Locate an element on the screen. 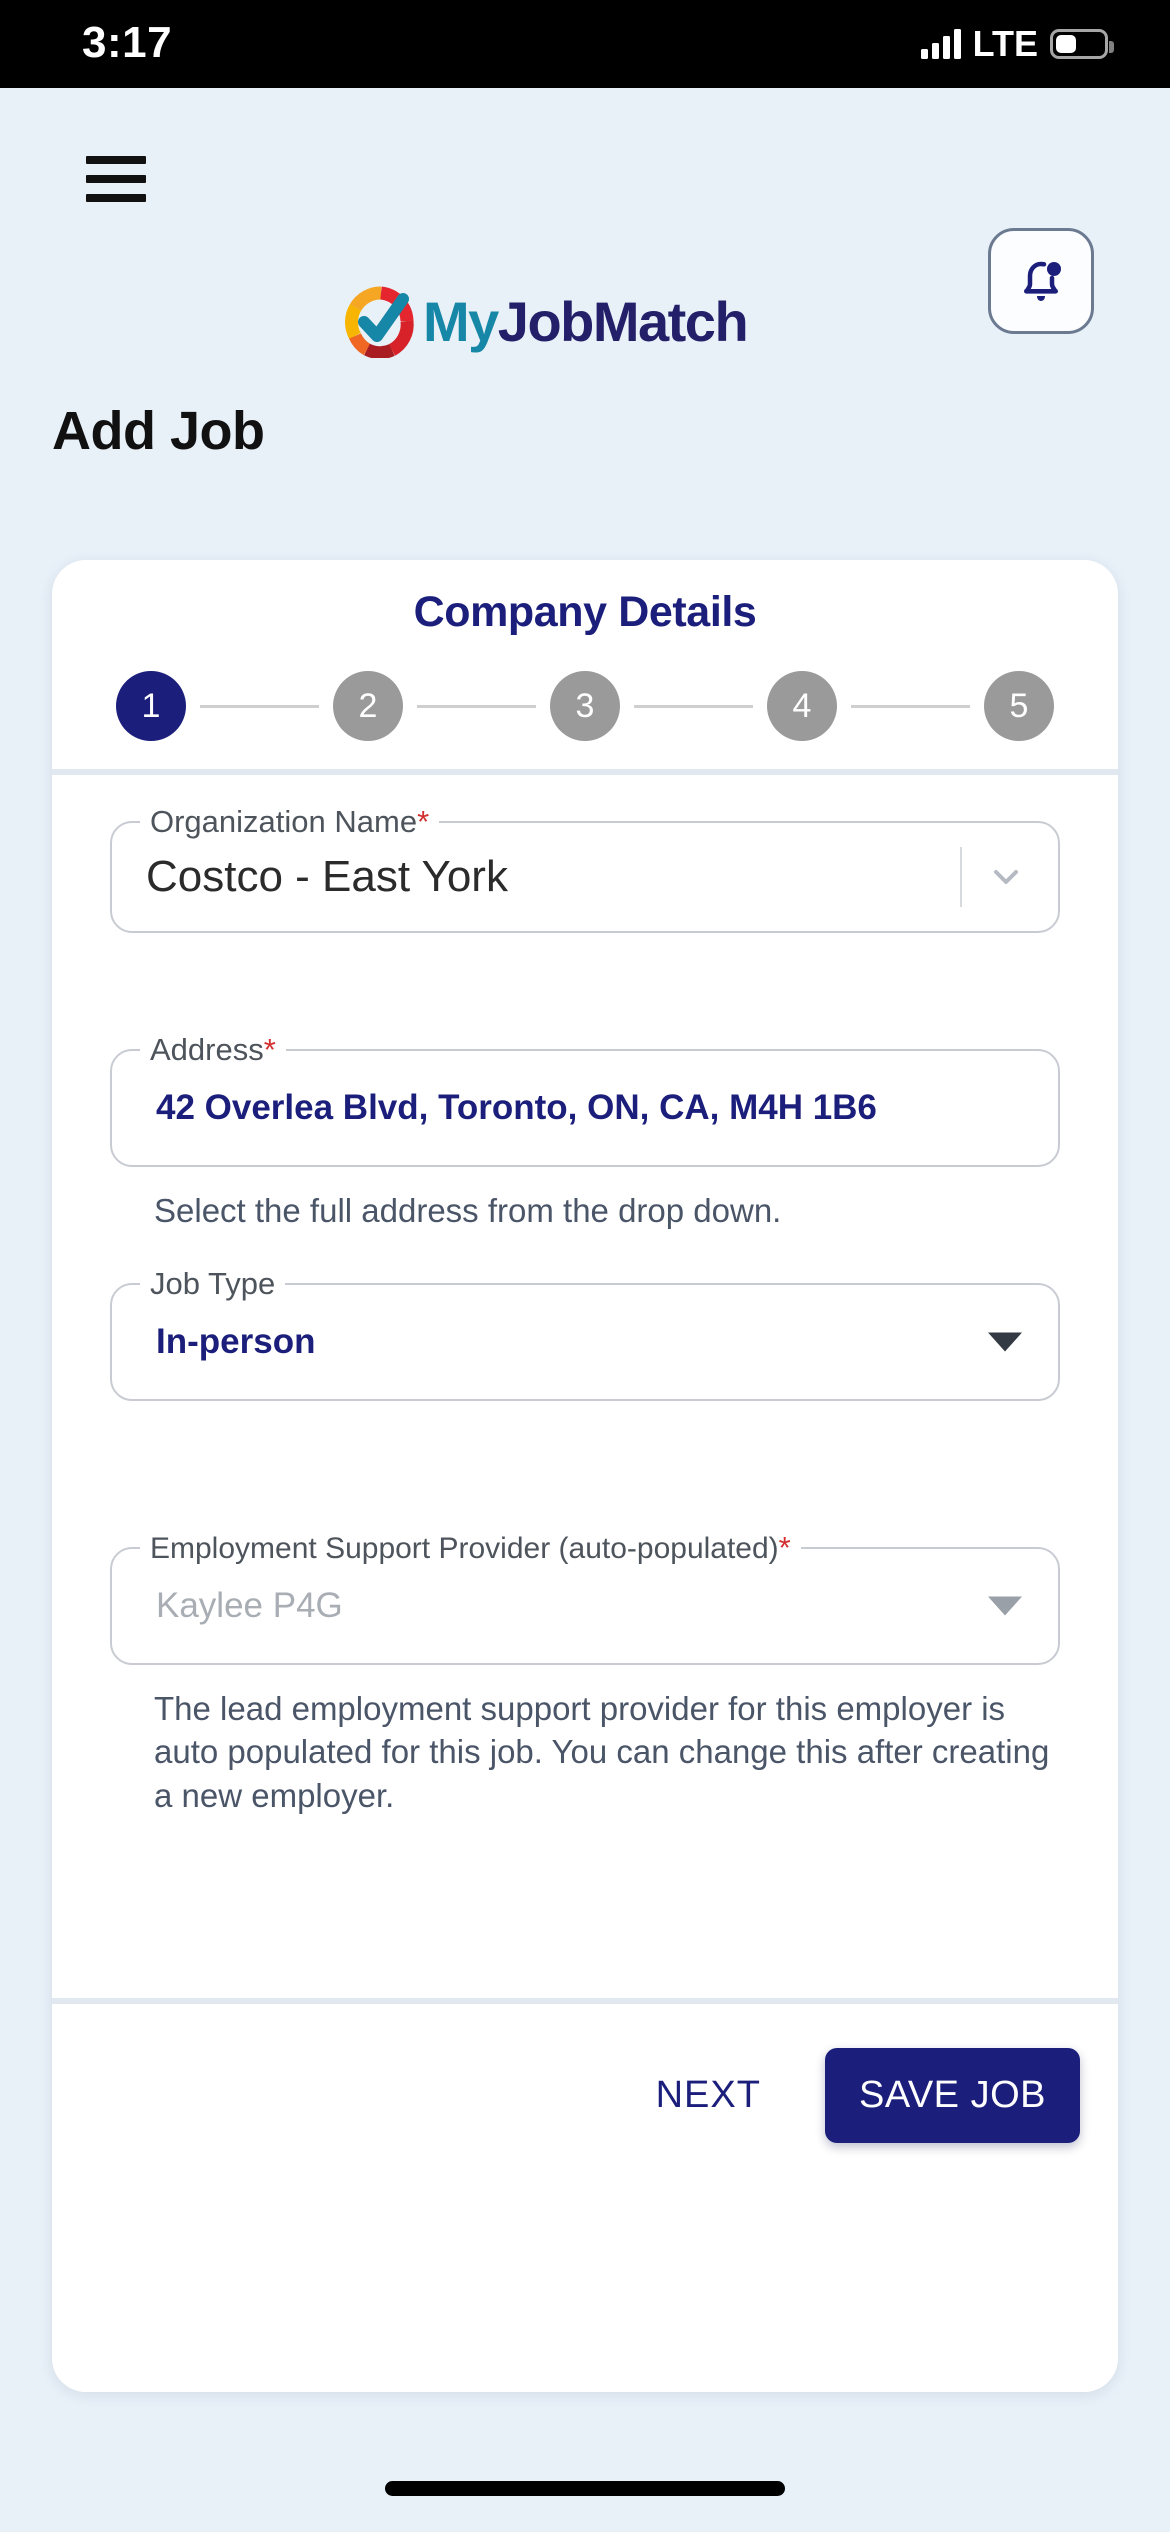 This screenshot has height=2532, width=1170. home-indicator is located at coordinates (585, 2488).